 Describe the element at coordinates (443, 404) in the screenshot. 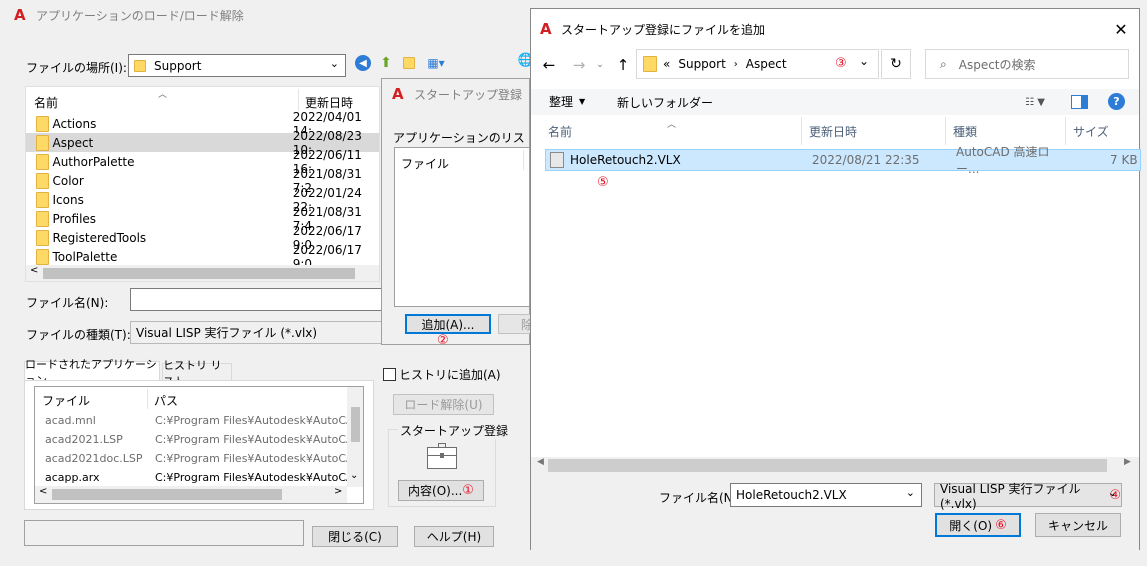

I see `unload-button: ロード解除(U)` at that location.